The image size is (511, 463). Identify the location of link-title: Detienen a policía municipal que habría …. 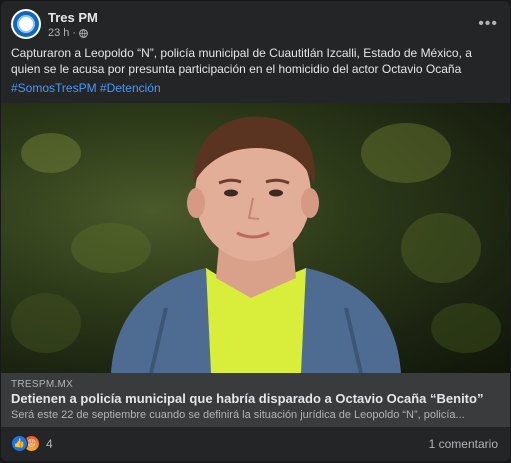
(247, 398).